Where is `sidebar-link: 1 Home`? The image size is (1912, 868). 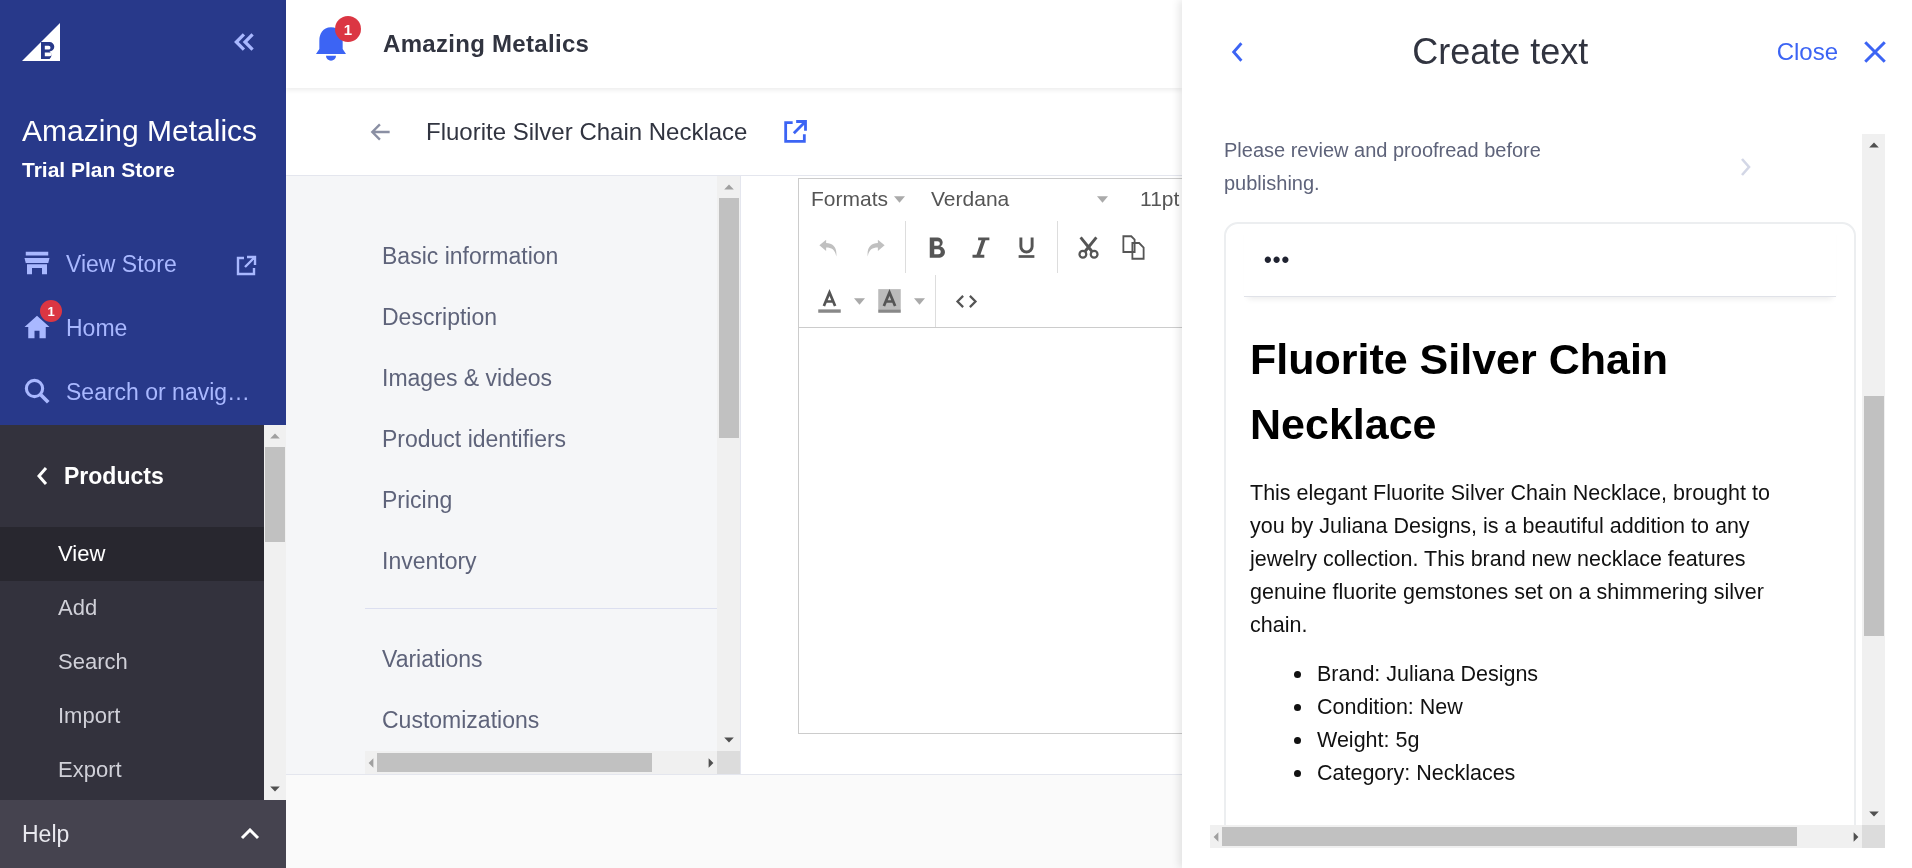 sidebar-link: 1 Home is located at coordinates (140, 316).